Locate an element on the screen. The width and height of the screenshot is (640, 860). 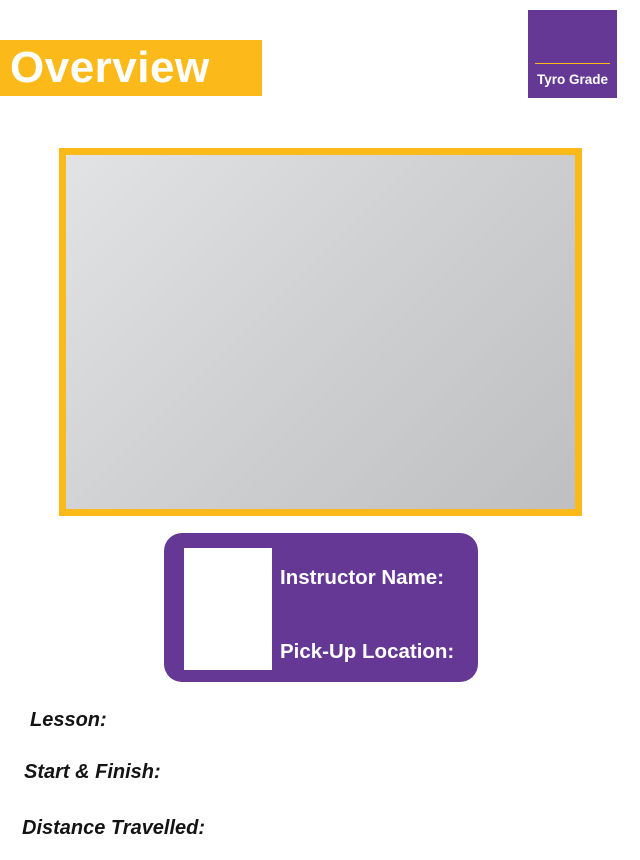
pickup-location-label: Pick-Up Location: is located at coordinates (367, 651).